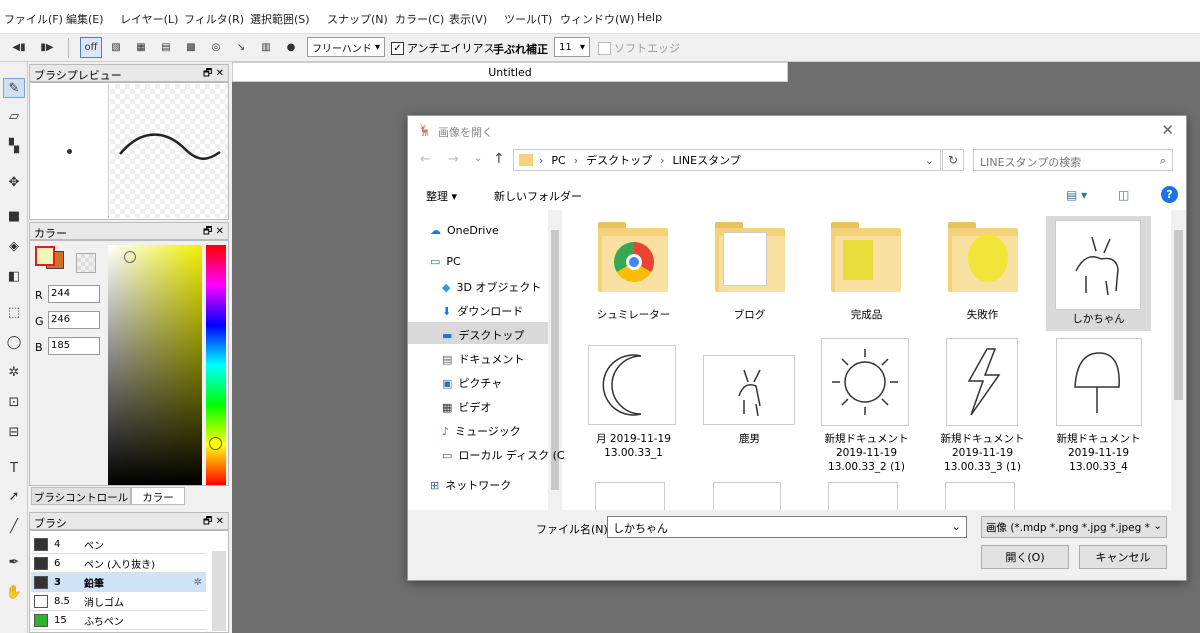 The image size is (1200, 633). What do you see at coordinates (19, 47) in the screenshot?
I see `prev-icon: ◀▮` at bounding box center [19, 47].